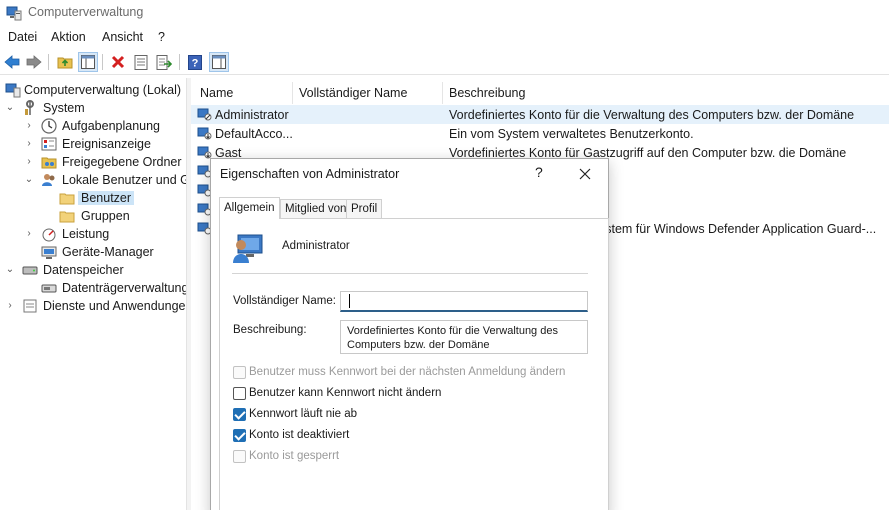  Describe the element at coordinates (118, 62) in the screenshot. I see `delete-icon` at that location.